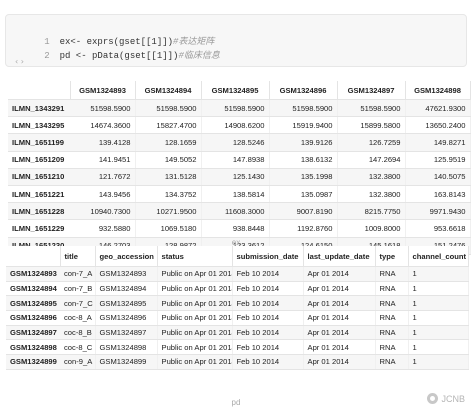 The width and height of the screenshot is (474, 410). I want to click on row-name-cell: GSM1324894, so click(33, 289).